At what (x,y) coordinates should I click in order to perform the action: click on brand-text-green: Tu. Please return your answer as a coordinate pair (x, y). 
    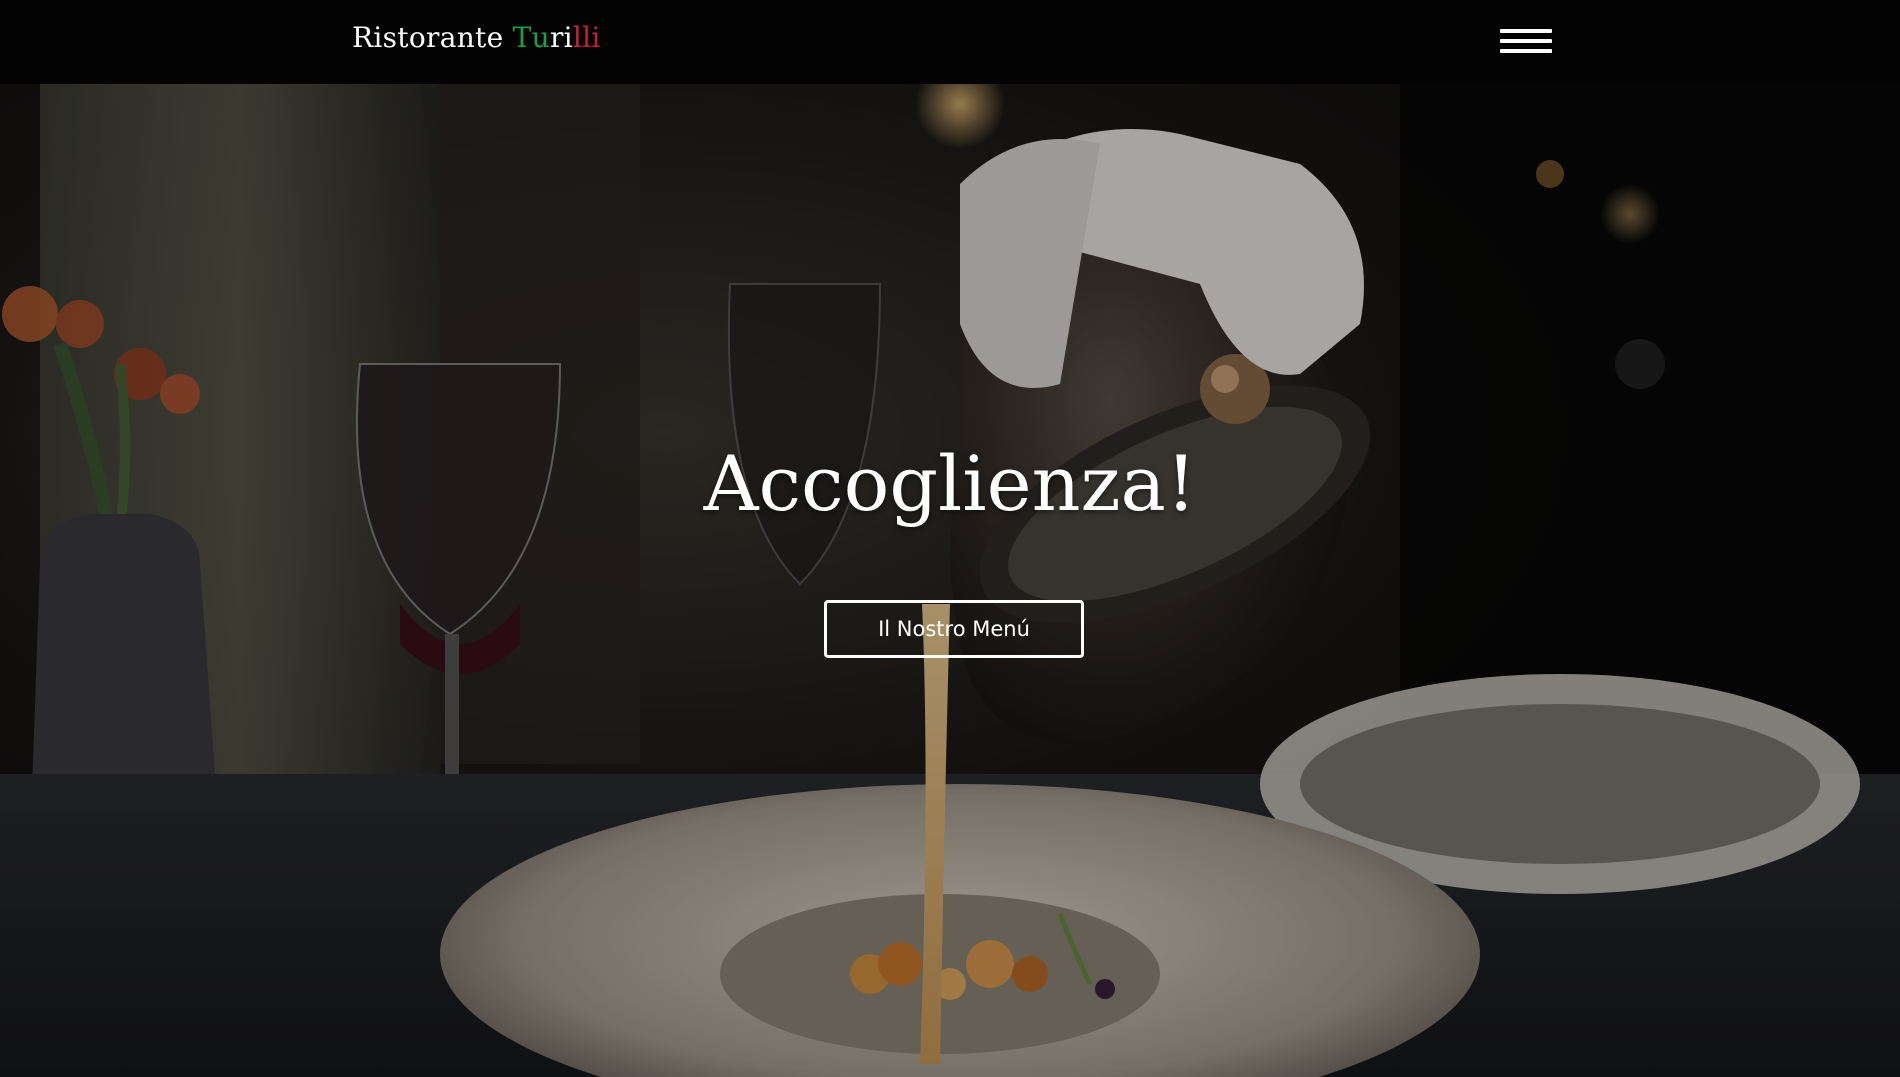
    Looking at the image, I should click on (531, 37).